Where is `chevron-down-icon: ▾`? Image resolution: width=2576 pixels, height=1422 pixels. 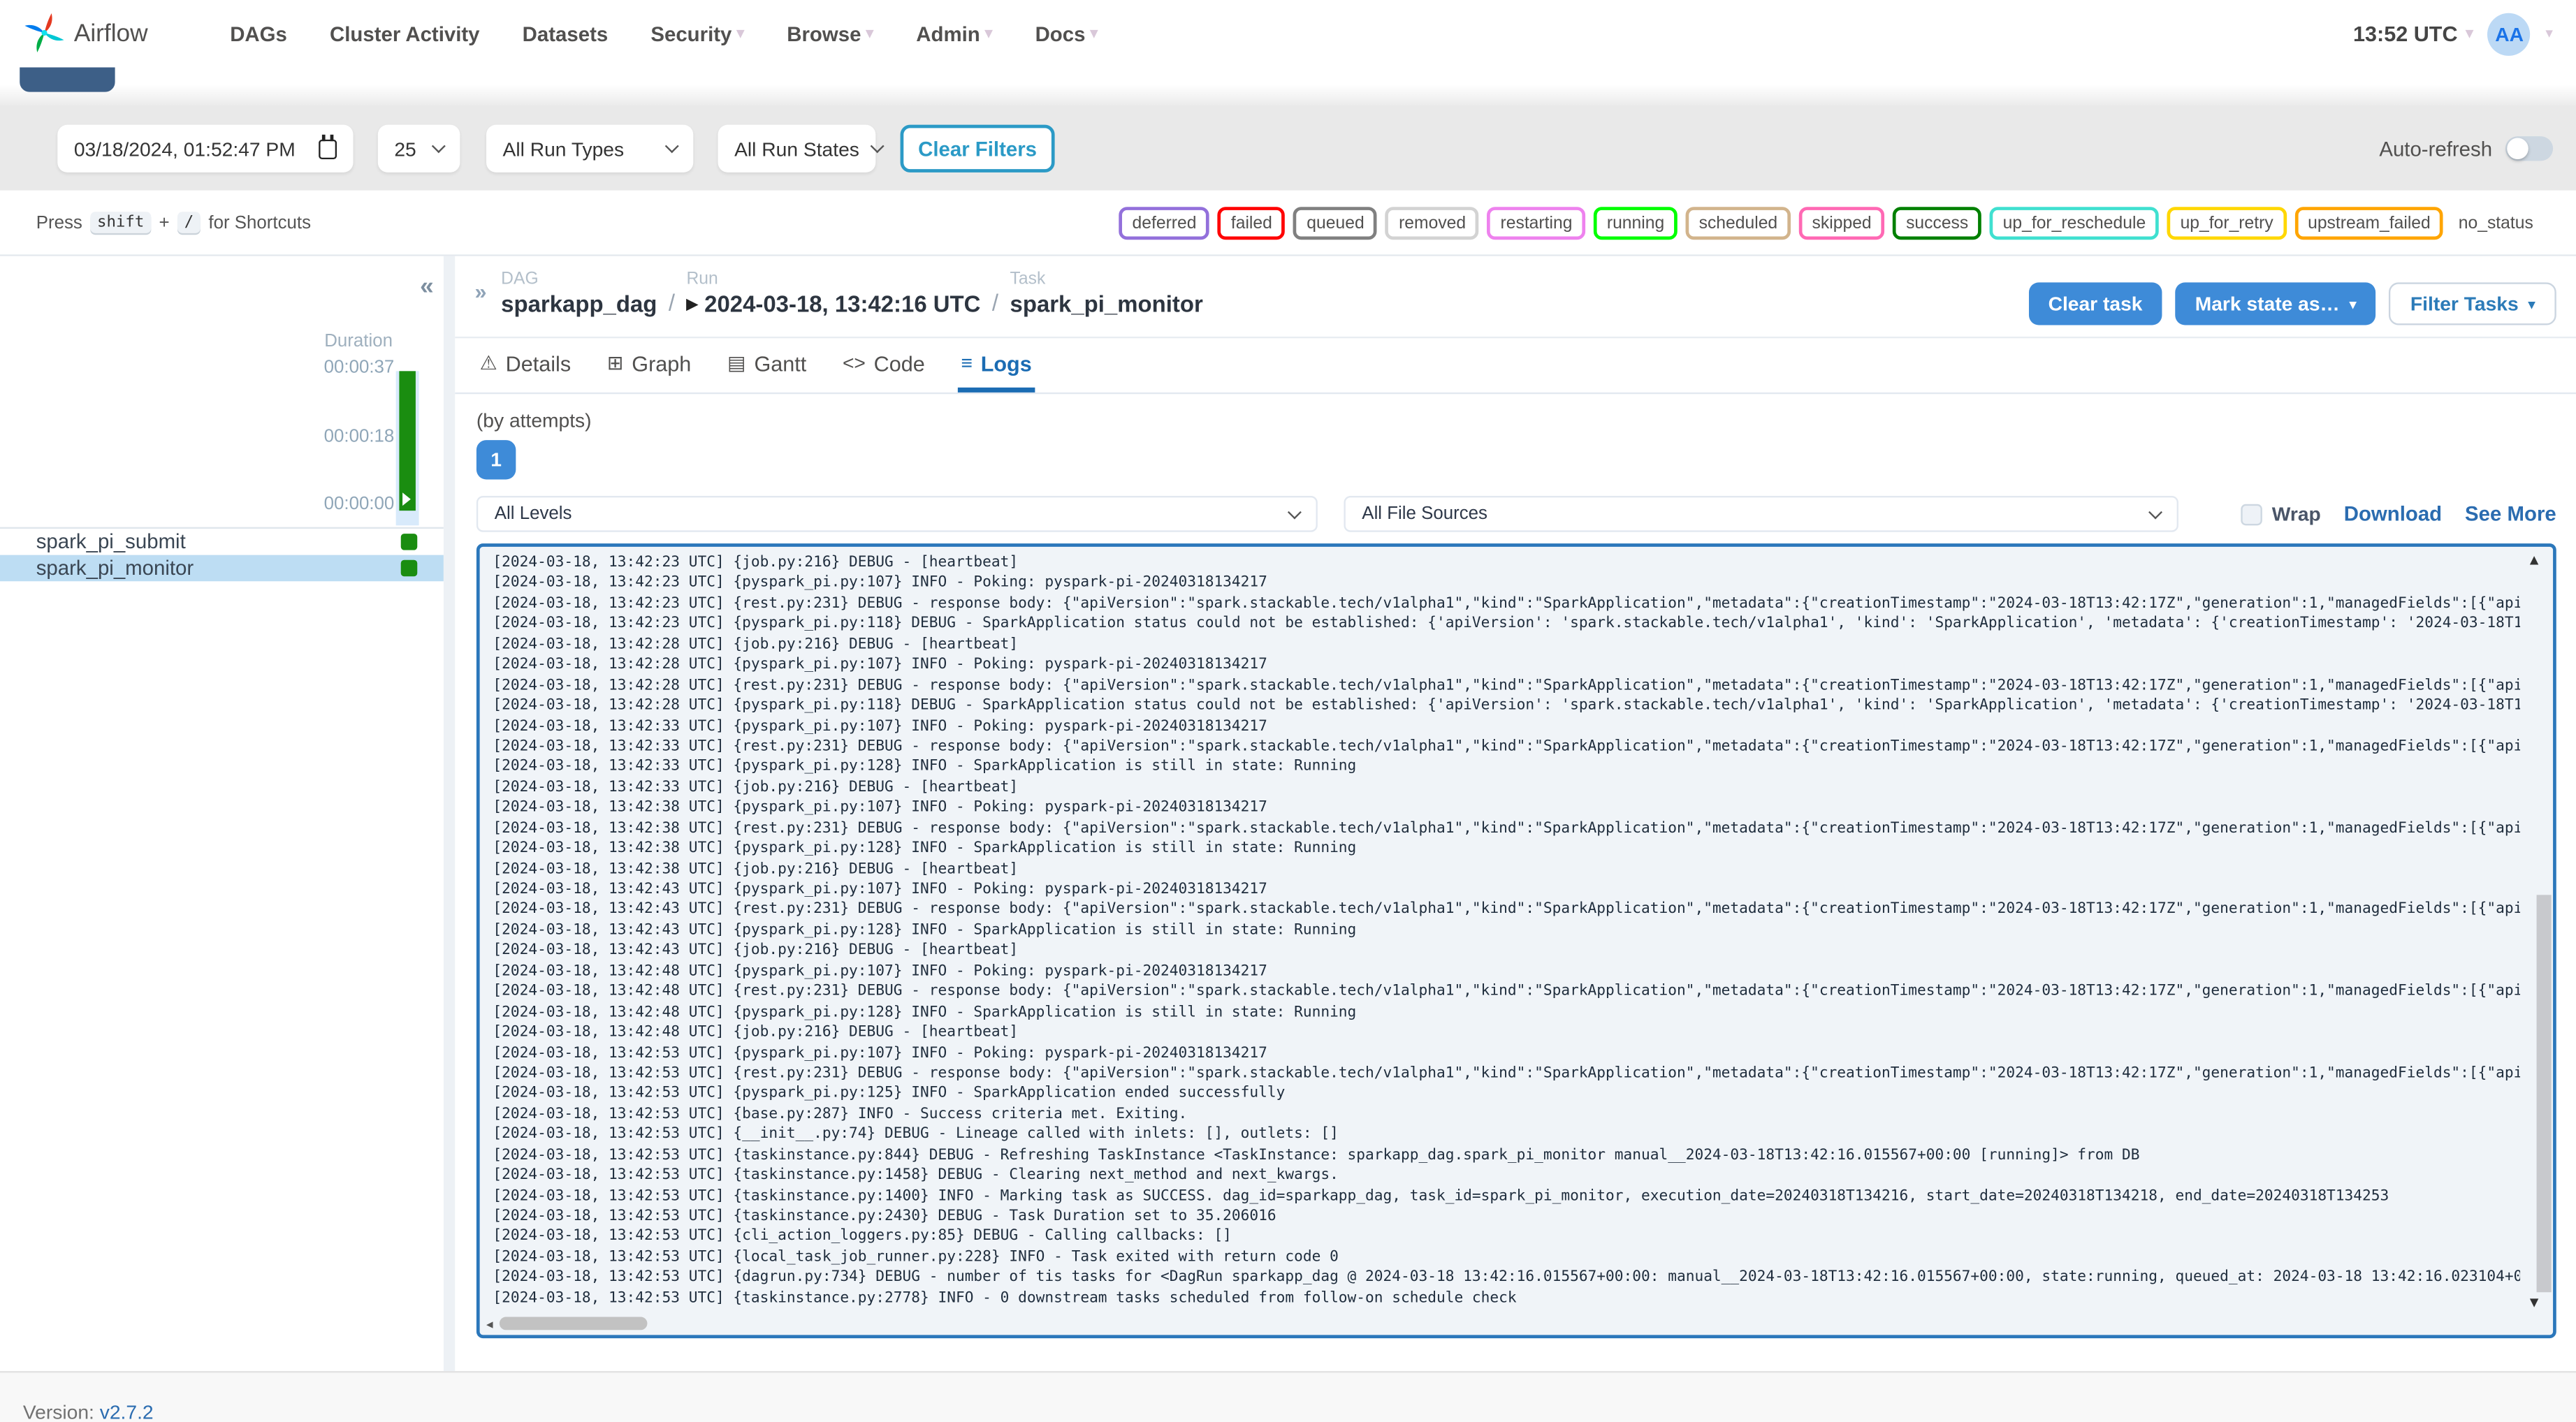 chevron-down-icon: ▾ is located at coordinates (988, 32).